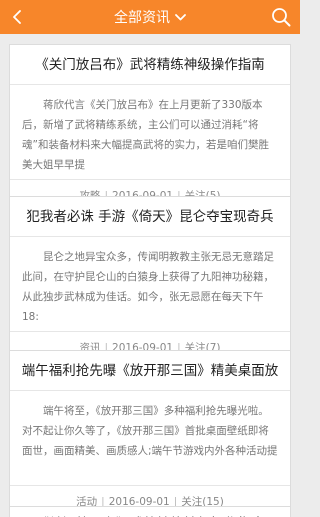 This screenshot has width=320, height=517. Describe the element at coordinates (180, 16) in the screenshot. I see `chevron-down-icon` at that location.